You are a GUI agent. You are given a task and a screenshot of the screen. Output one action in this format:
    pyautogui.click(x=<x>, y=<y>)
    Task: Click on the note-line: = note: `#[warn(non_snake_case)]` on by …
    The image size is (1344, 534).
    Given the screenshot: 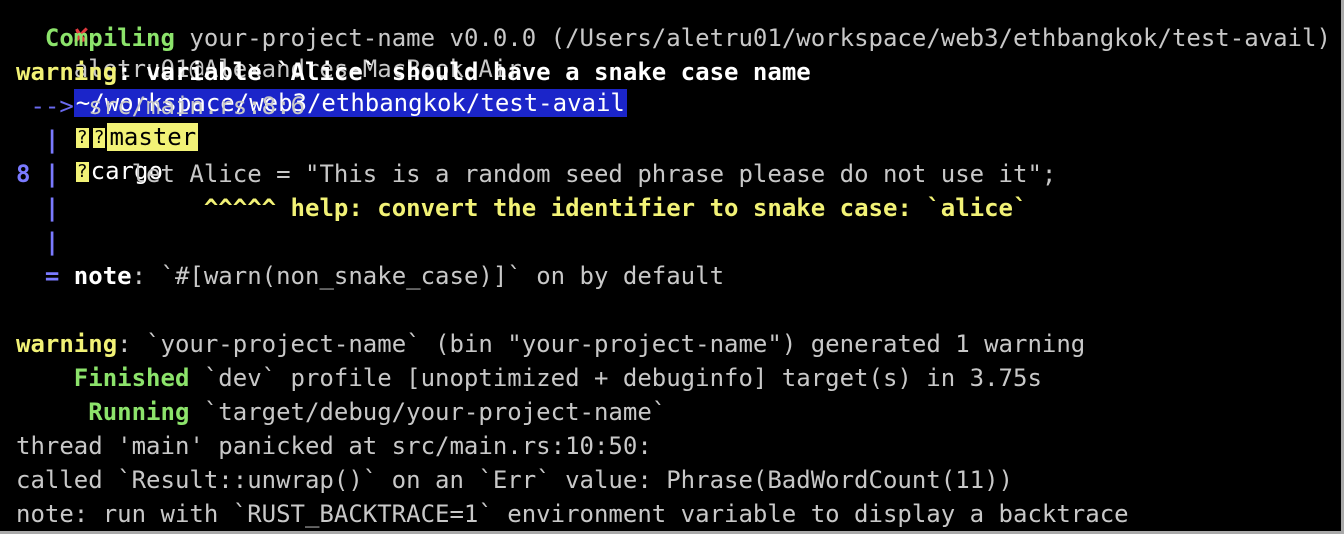 What is the action you would take?
    pyautogui.click(x=370, y=276)
    